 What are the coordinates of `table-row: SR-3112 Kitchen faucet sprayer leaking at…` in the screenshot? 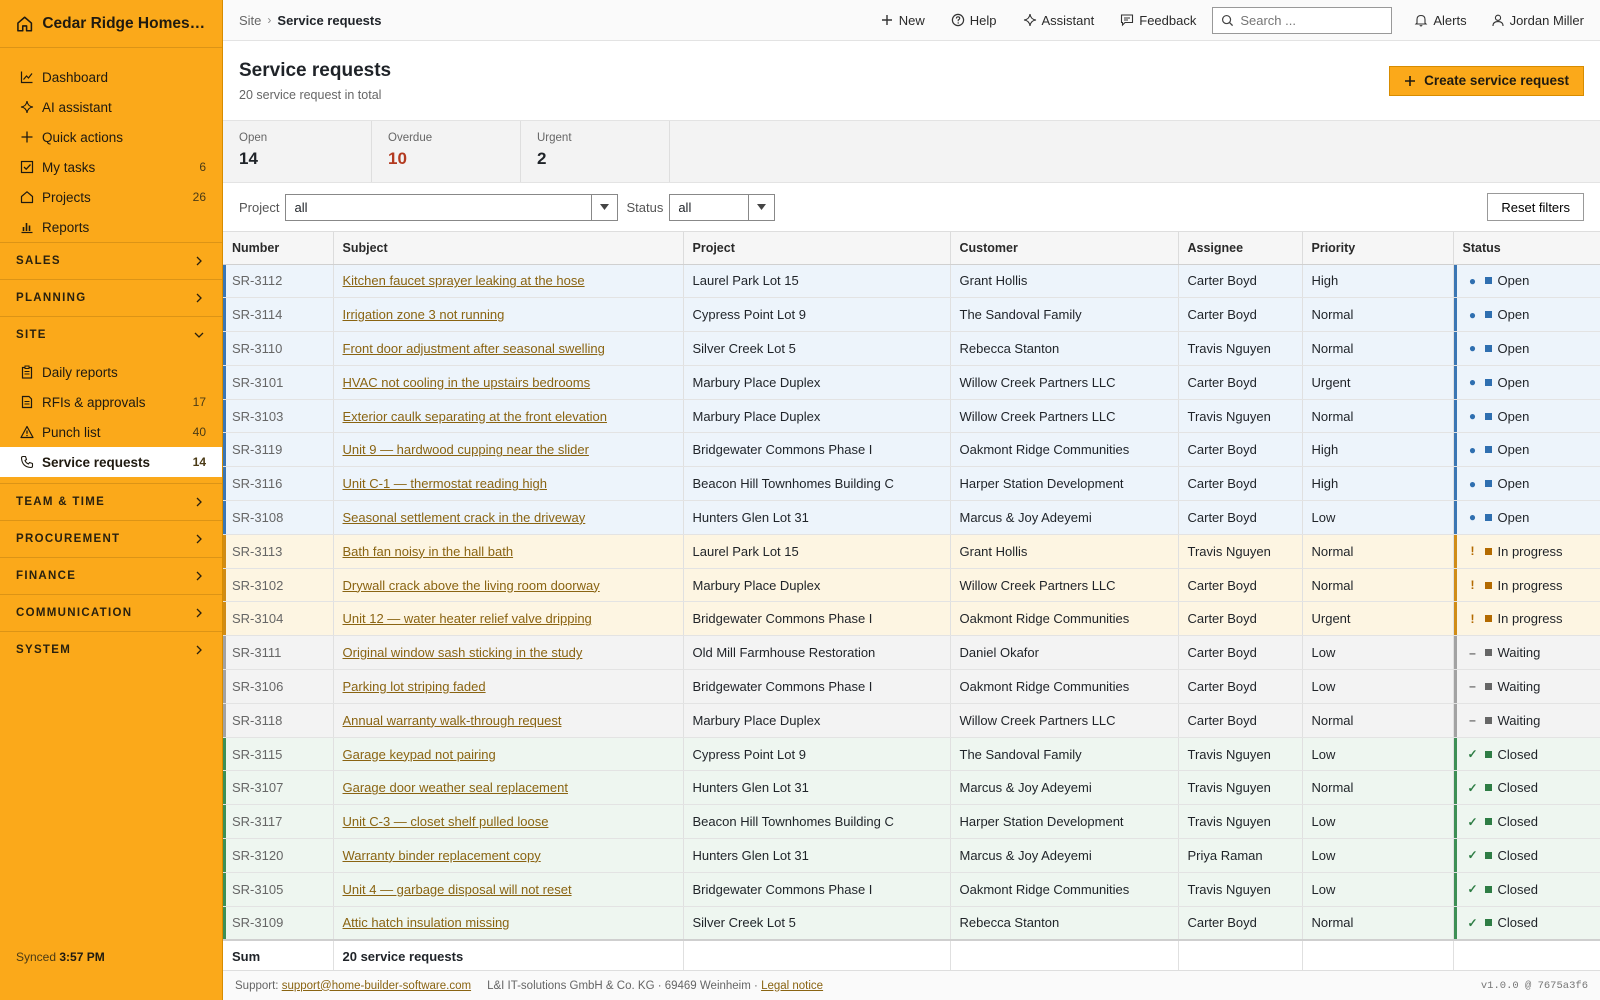 It's located at (911, 281).